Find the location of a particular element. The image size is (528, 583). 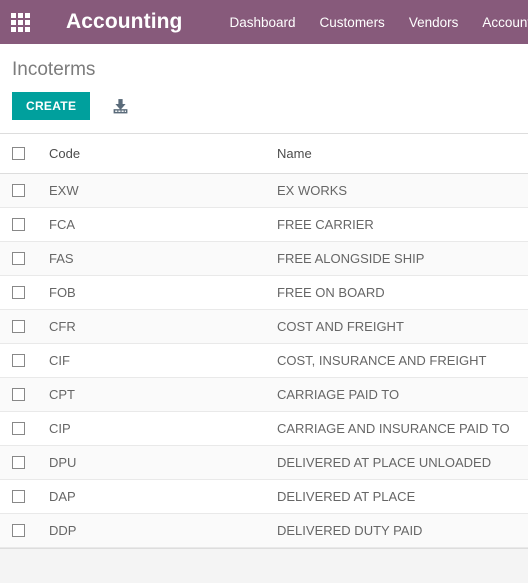

select-all-checkbox is located at coordinates (18, 153).